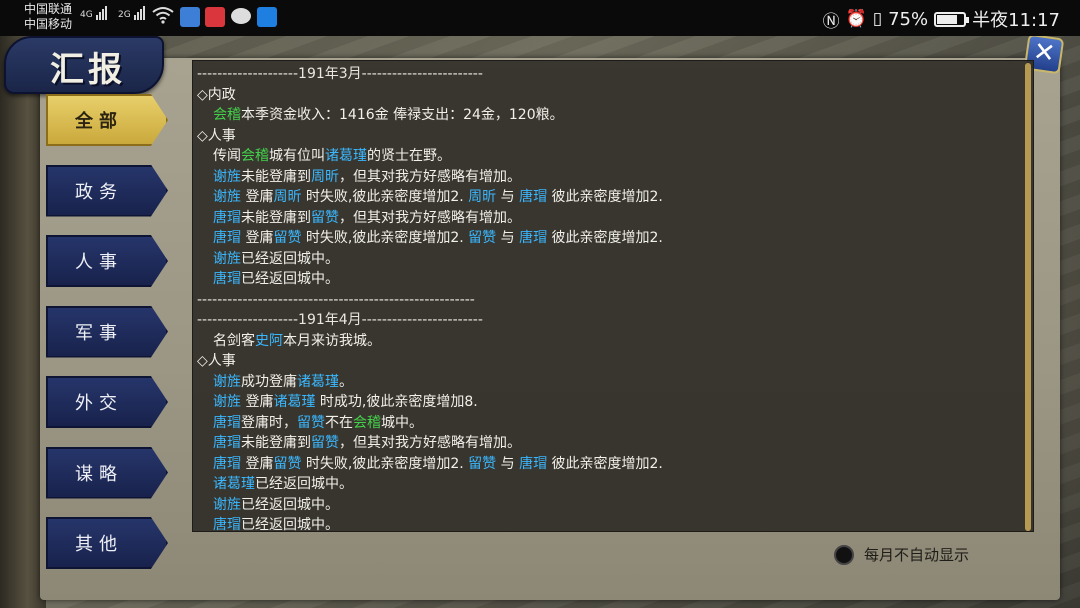 The width and height of the screenshot is (1080, 608). I want to click on log-text: 传闻, so click(227, 156).